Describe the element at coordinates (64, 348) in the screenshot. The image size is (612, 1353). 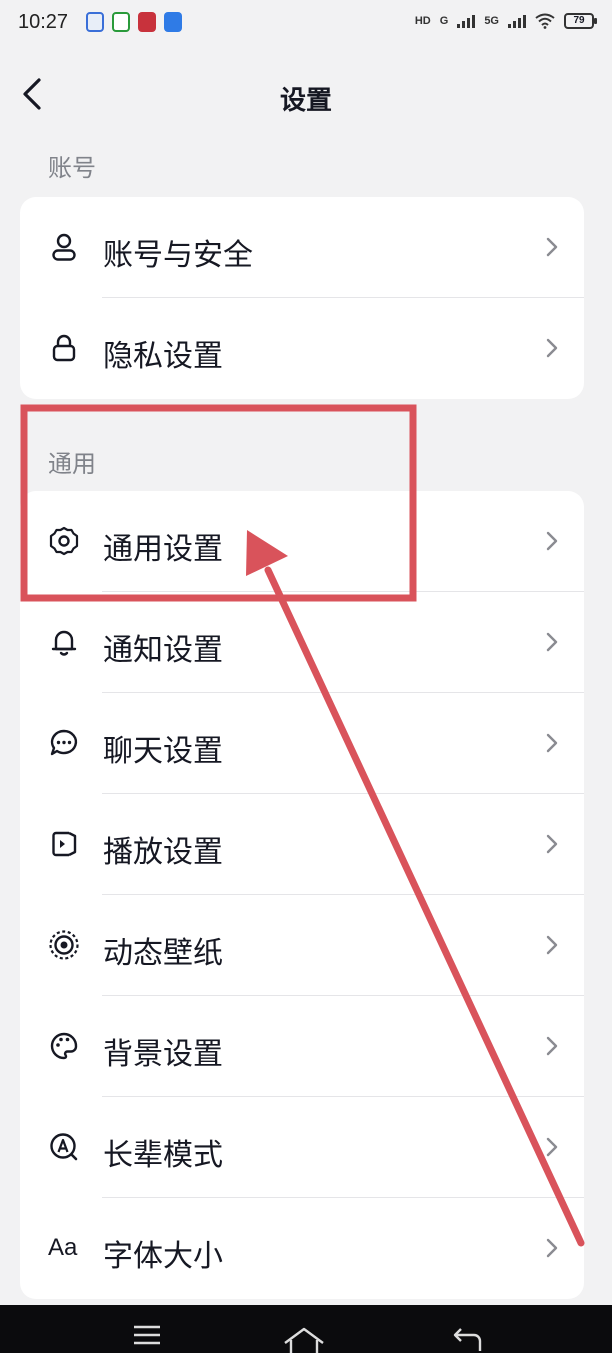
I see `lock-icon` at that location.